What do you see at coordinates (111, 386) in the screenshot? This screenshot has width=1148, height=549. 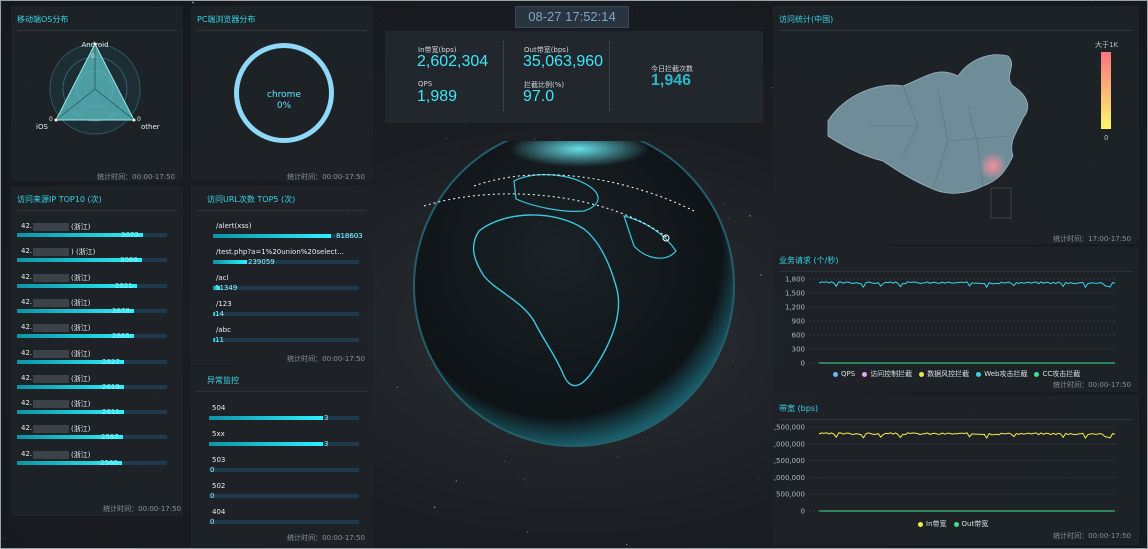 I see `ip-count: 2619` at bounding box center [111, 386].